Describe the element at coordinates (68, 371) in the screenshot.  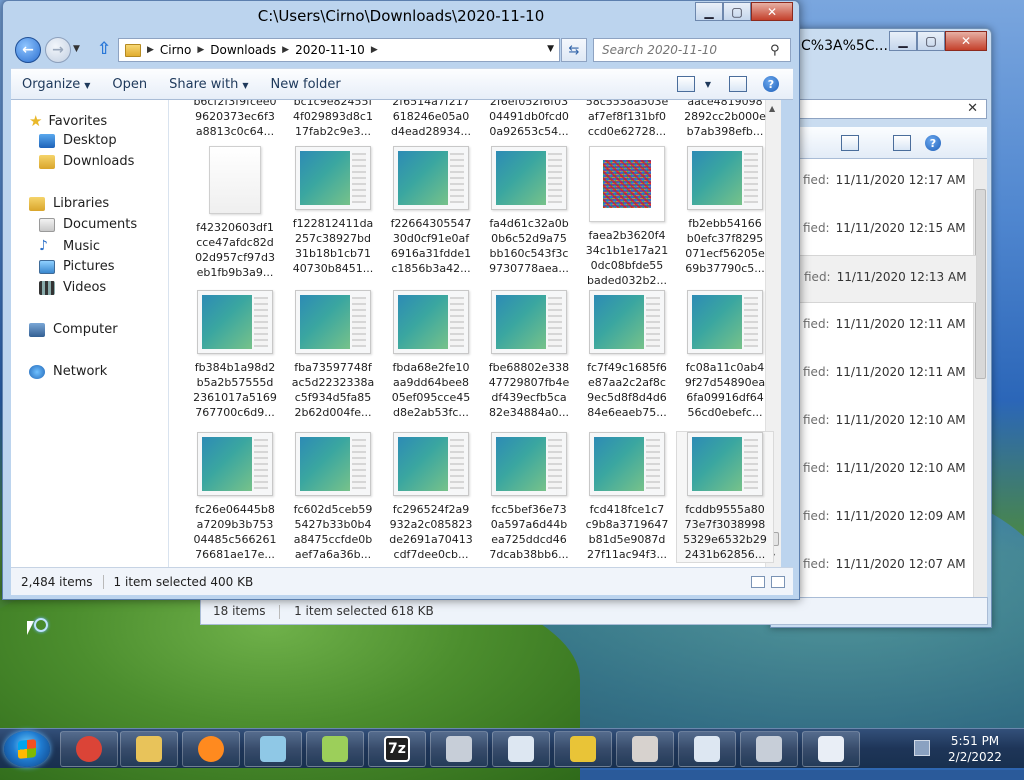
I see `nav-network: Network` at that location.